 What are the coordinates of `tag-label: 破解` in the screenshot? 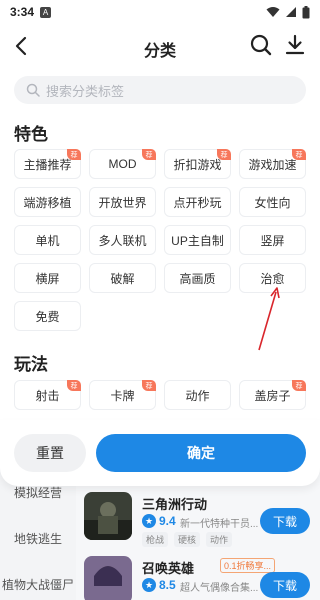 It's located at (122, 278).